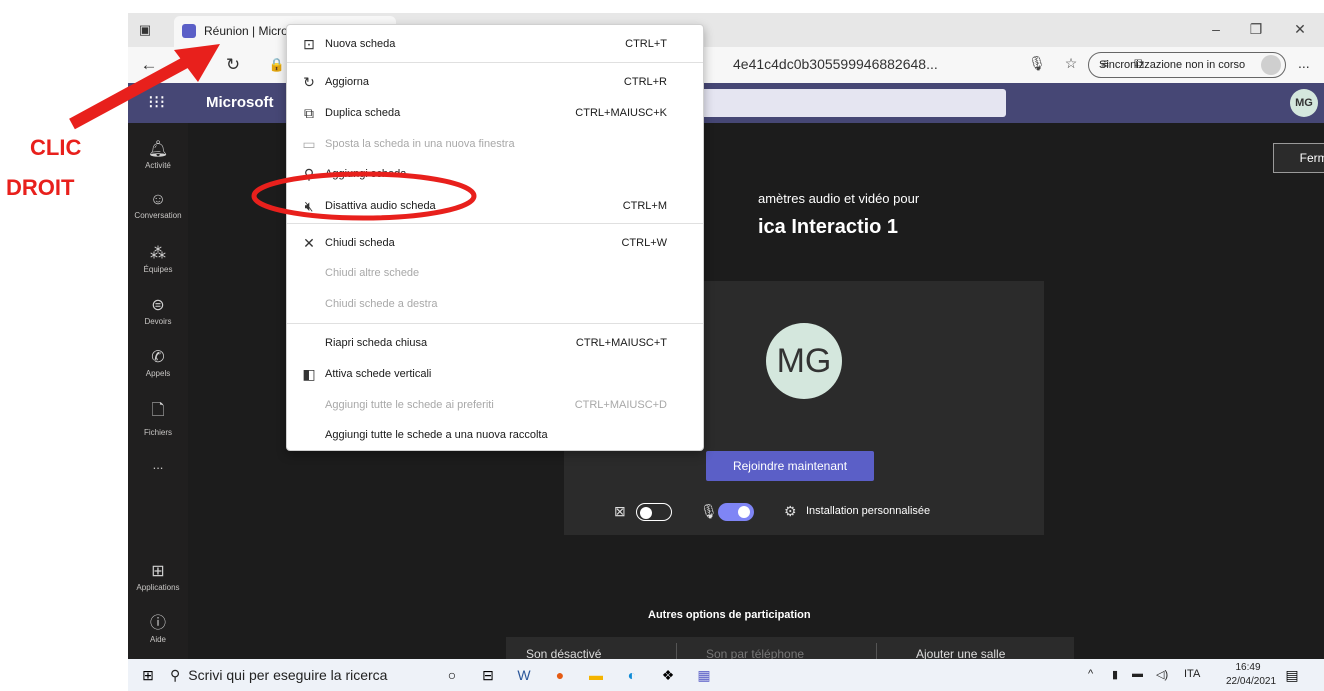  Describe the element at coordinates (175, 675) in the screenshot. I see `search-icon: ⚲` at that location.